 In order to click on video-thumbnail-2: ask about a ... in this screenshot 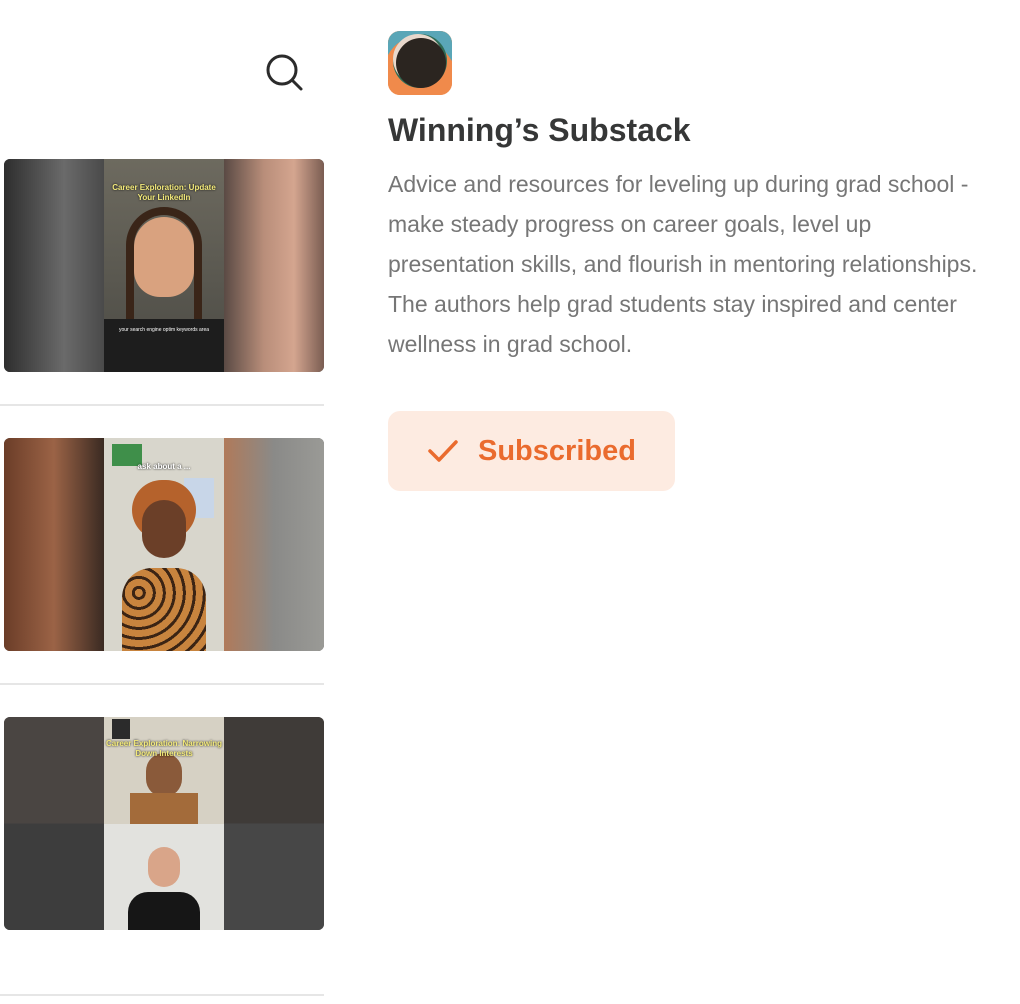, I will do `click(164, 544)`.